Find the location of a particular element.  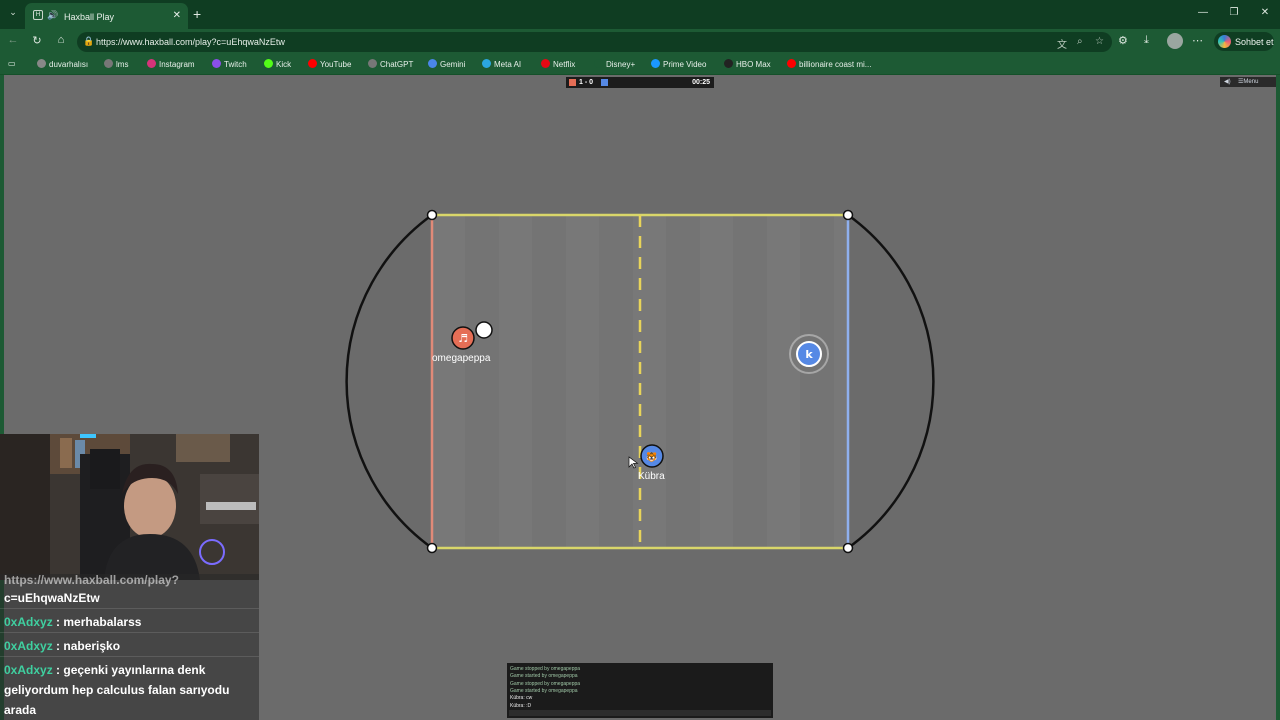

webcam-overlay is located at coordinates (129, 507).